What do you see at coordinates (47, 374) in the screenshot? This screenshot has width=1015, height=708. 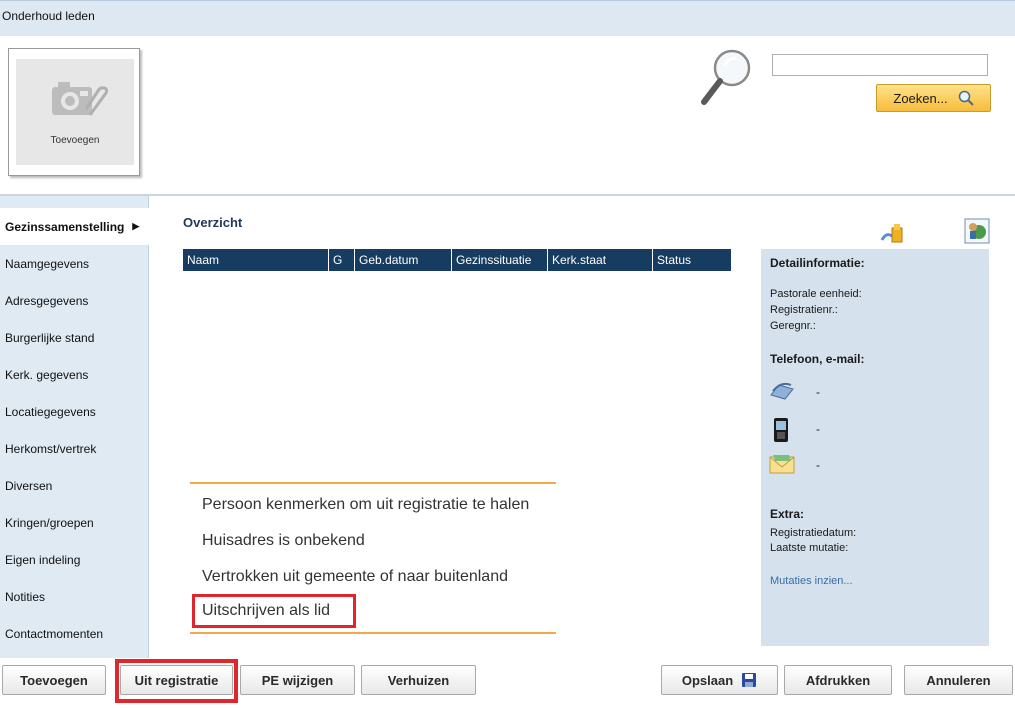 I see `sidebar-item-label: Kerk. gegevens` at bounding box center [47, 374].